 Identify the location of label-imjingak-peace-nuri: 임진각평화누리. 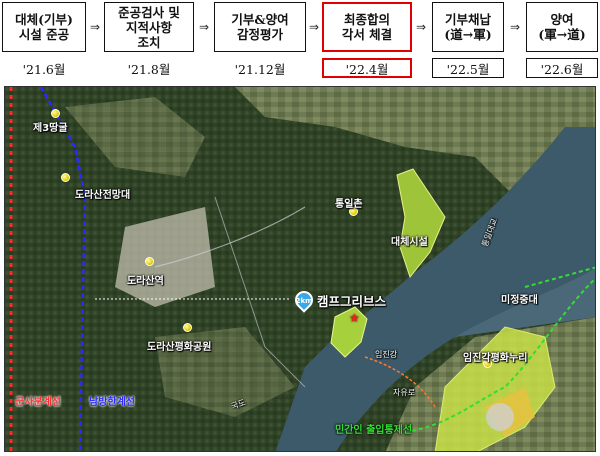
(495, 358).